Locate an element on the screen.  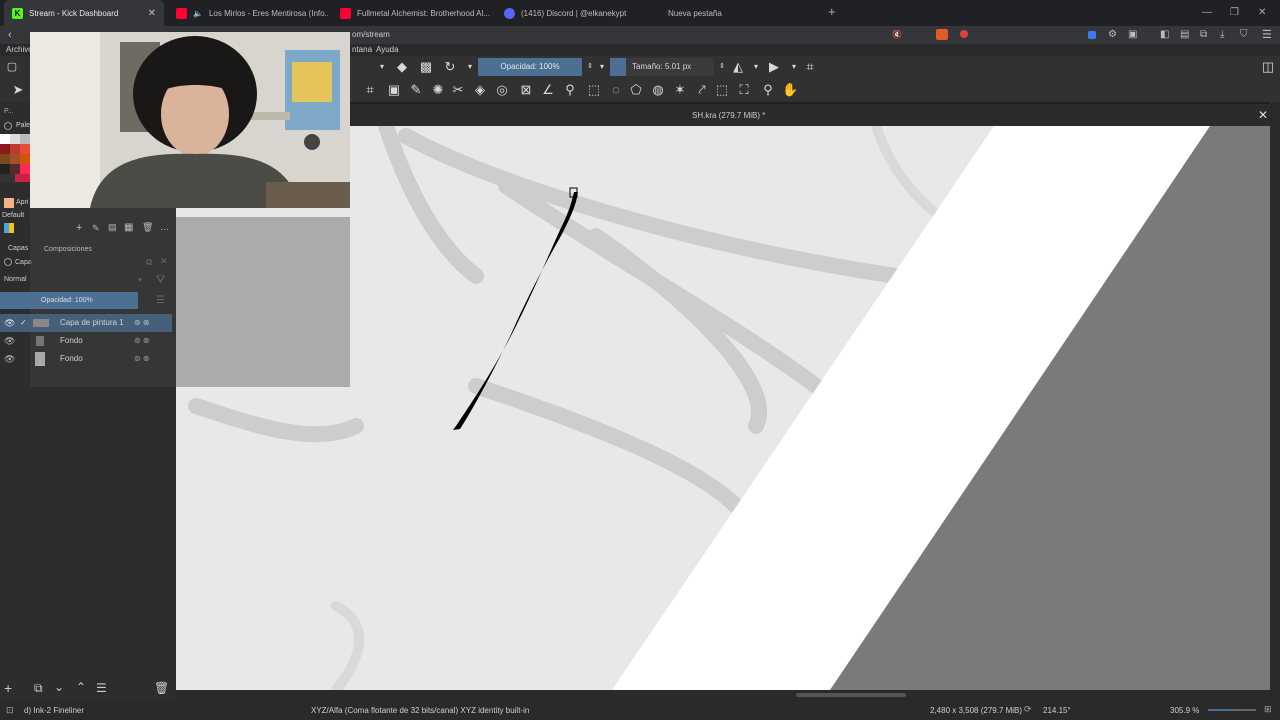
close-window-icon: ✕ is located at coordinates (1262, 12).